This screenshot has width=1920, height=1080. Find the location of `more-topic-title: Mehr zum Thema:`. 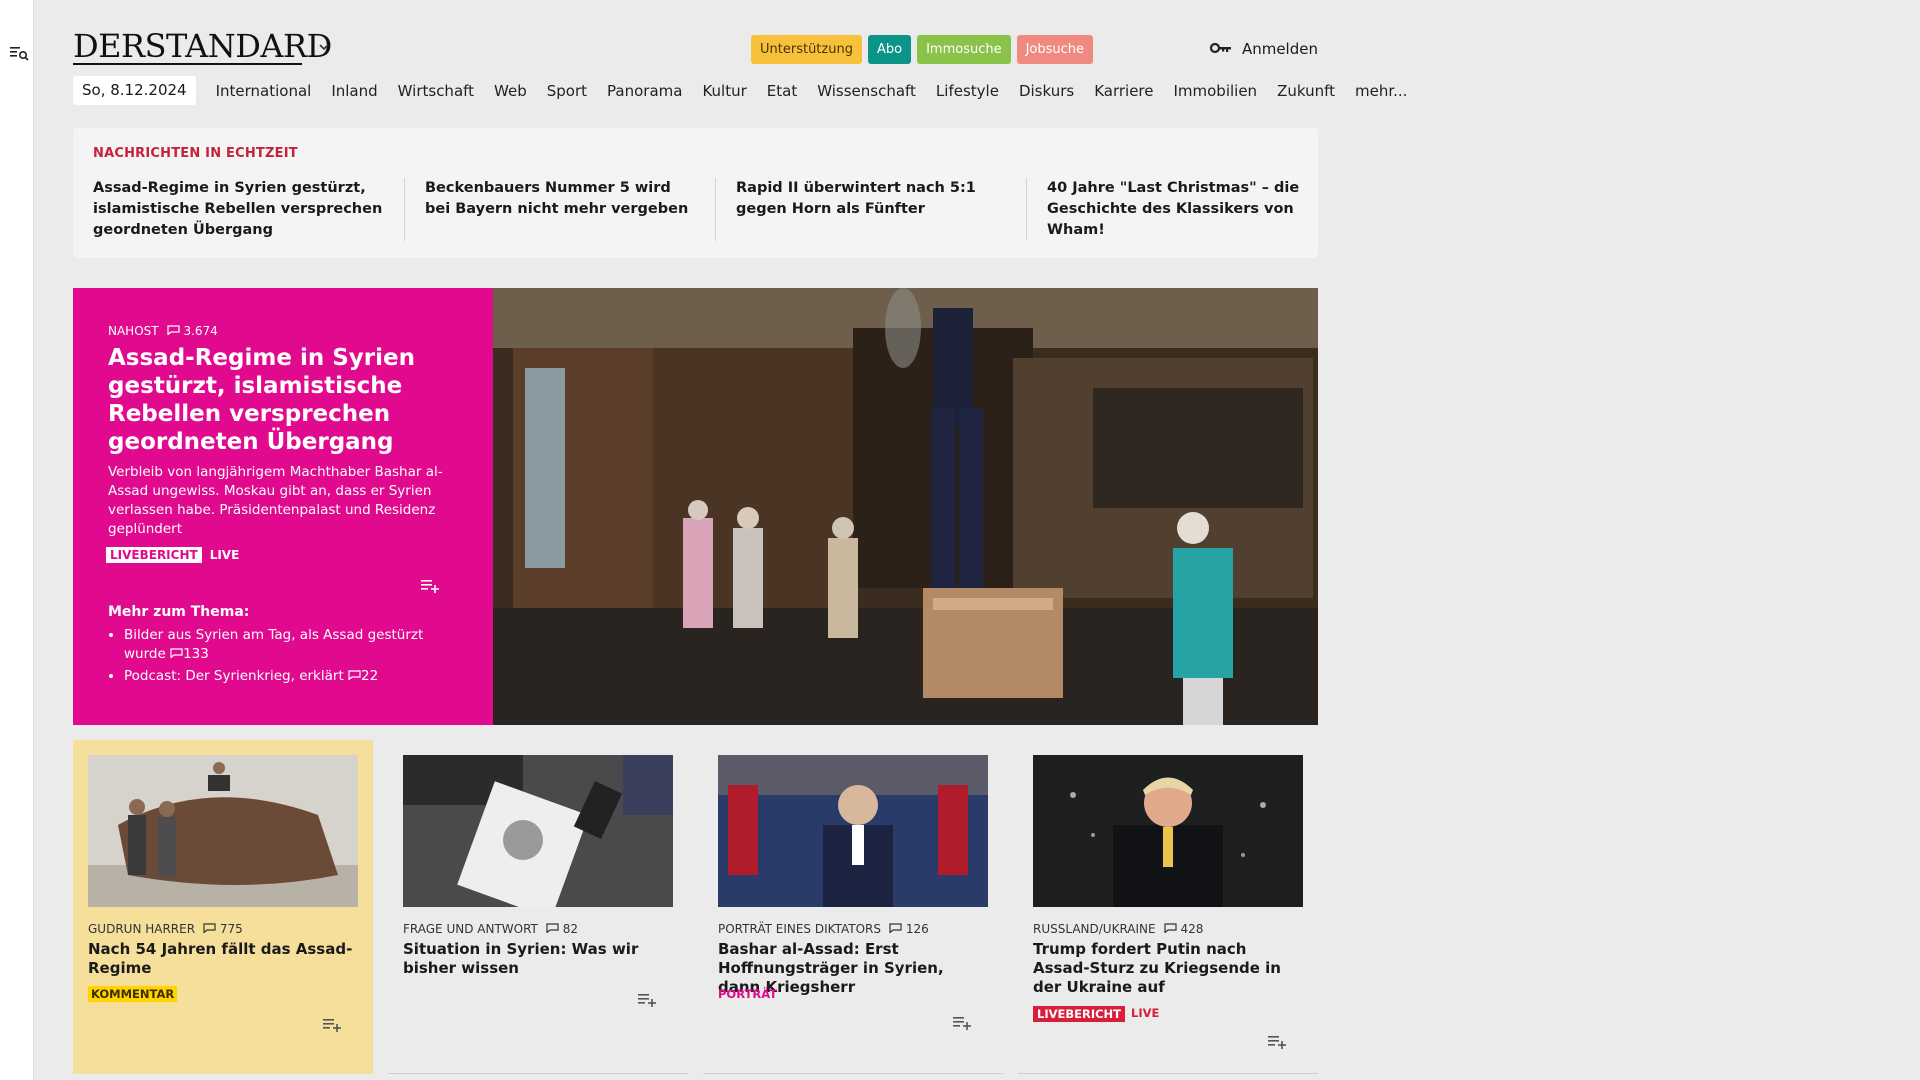

more-topic-title: Mehr zum Thema: is located at coordinates (179, 612).